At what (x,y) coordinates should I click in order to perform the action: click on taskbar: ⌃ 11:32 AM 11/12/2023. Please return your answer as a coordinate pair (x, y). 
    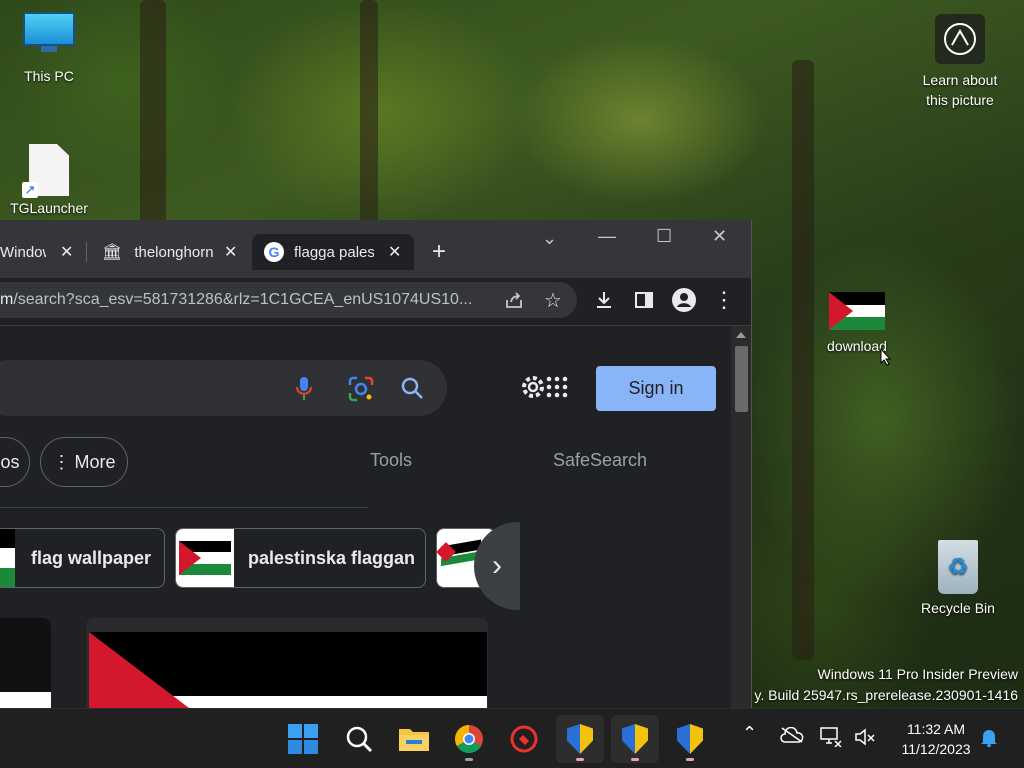
    Looking at the image, I should click on (512, 738).